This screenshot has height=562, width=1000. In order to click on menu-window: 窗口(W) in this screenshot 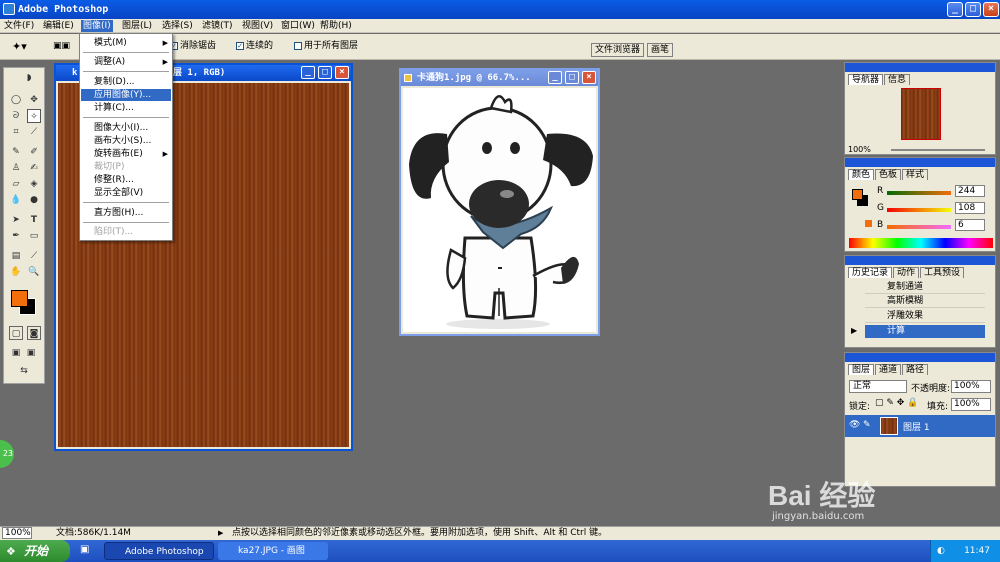, I will do `click(298, 26)`.